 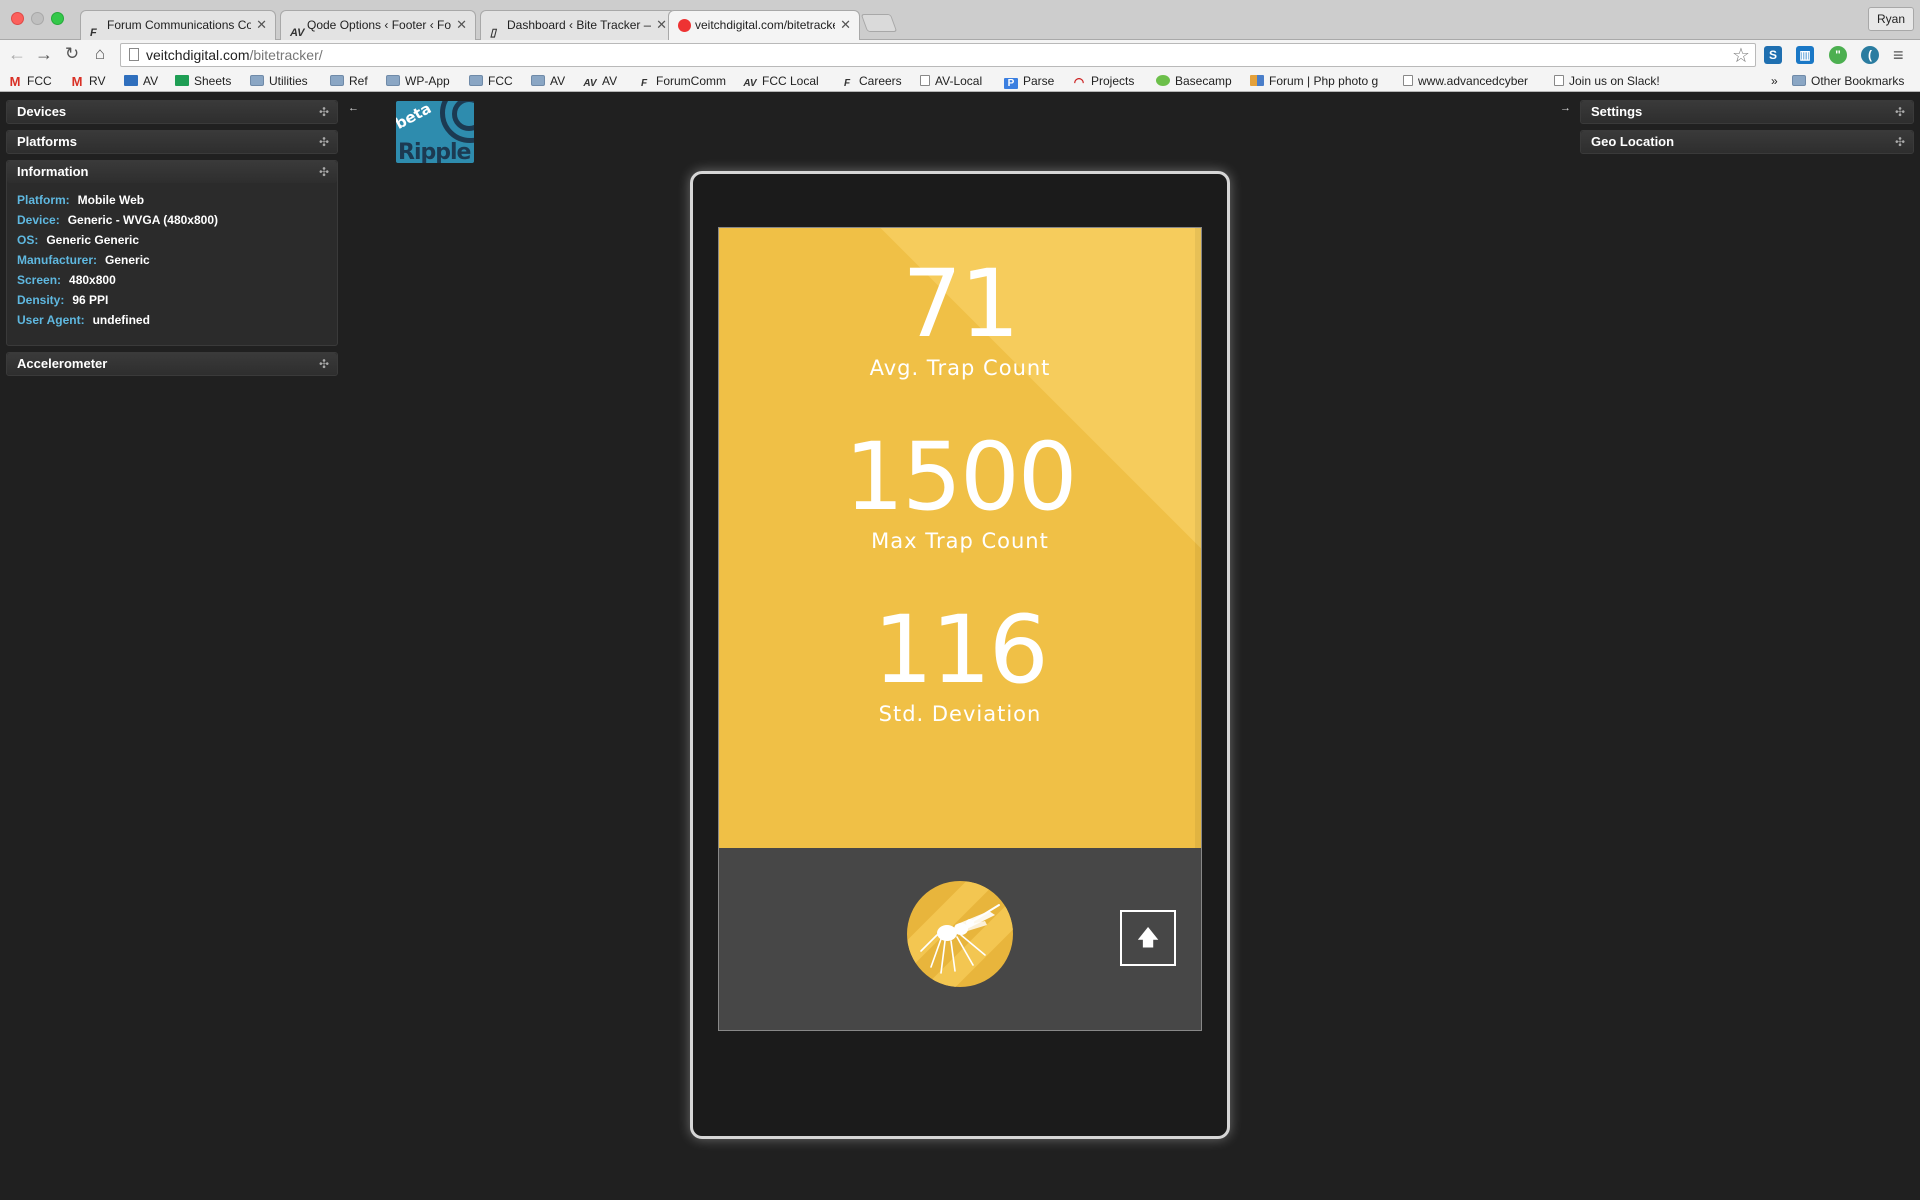 What do you see at coordinates (127, 260) in the screenshot?
I see `info-value: Generic` at bounding box center [127, 260].